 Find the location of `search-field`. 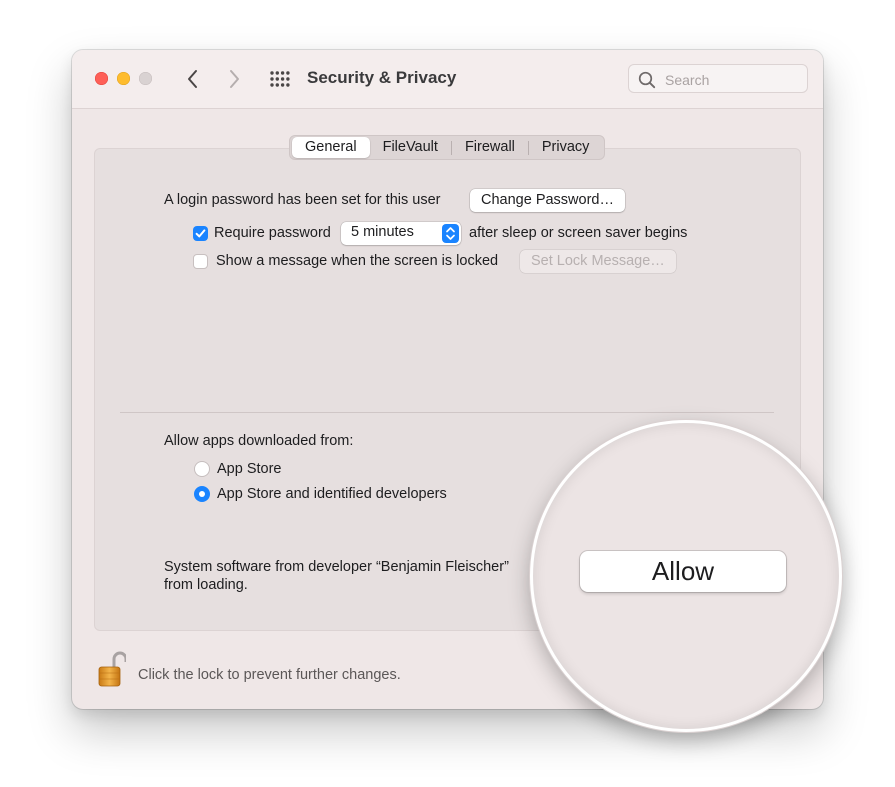

search-field is located at coordinates (718, 78).